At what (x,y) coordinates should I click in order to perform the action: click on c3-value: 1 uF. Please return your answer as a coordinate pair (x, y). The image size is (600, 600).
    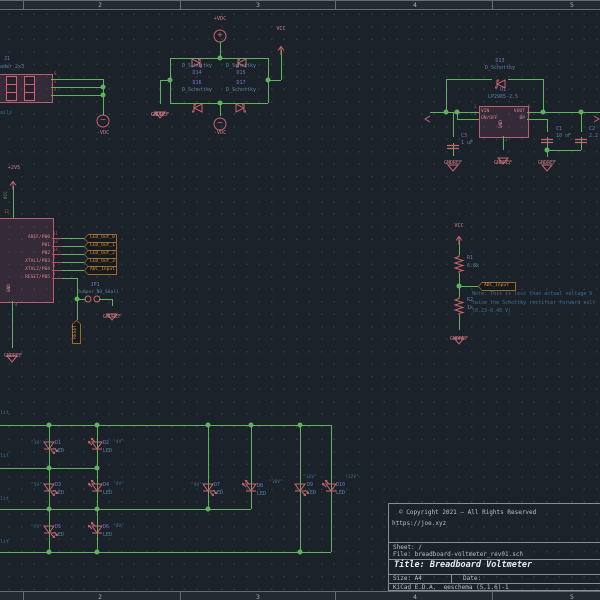
    Looking at the image, I should click on (467, 143).